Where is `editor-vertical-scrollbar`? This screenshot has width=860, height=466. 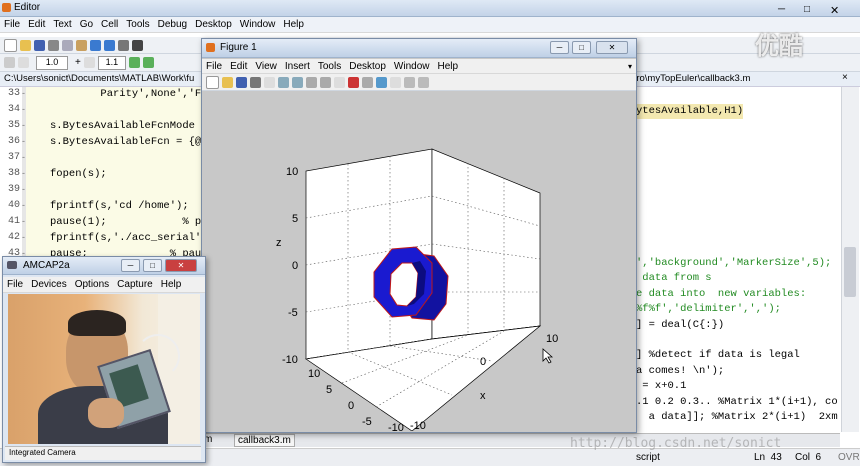
editor-vertical-scrollbar is located at coordinates (850, 259).